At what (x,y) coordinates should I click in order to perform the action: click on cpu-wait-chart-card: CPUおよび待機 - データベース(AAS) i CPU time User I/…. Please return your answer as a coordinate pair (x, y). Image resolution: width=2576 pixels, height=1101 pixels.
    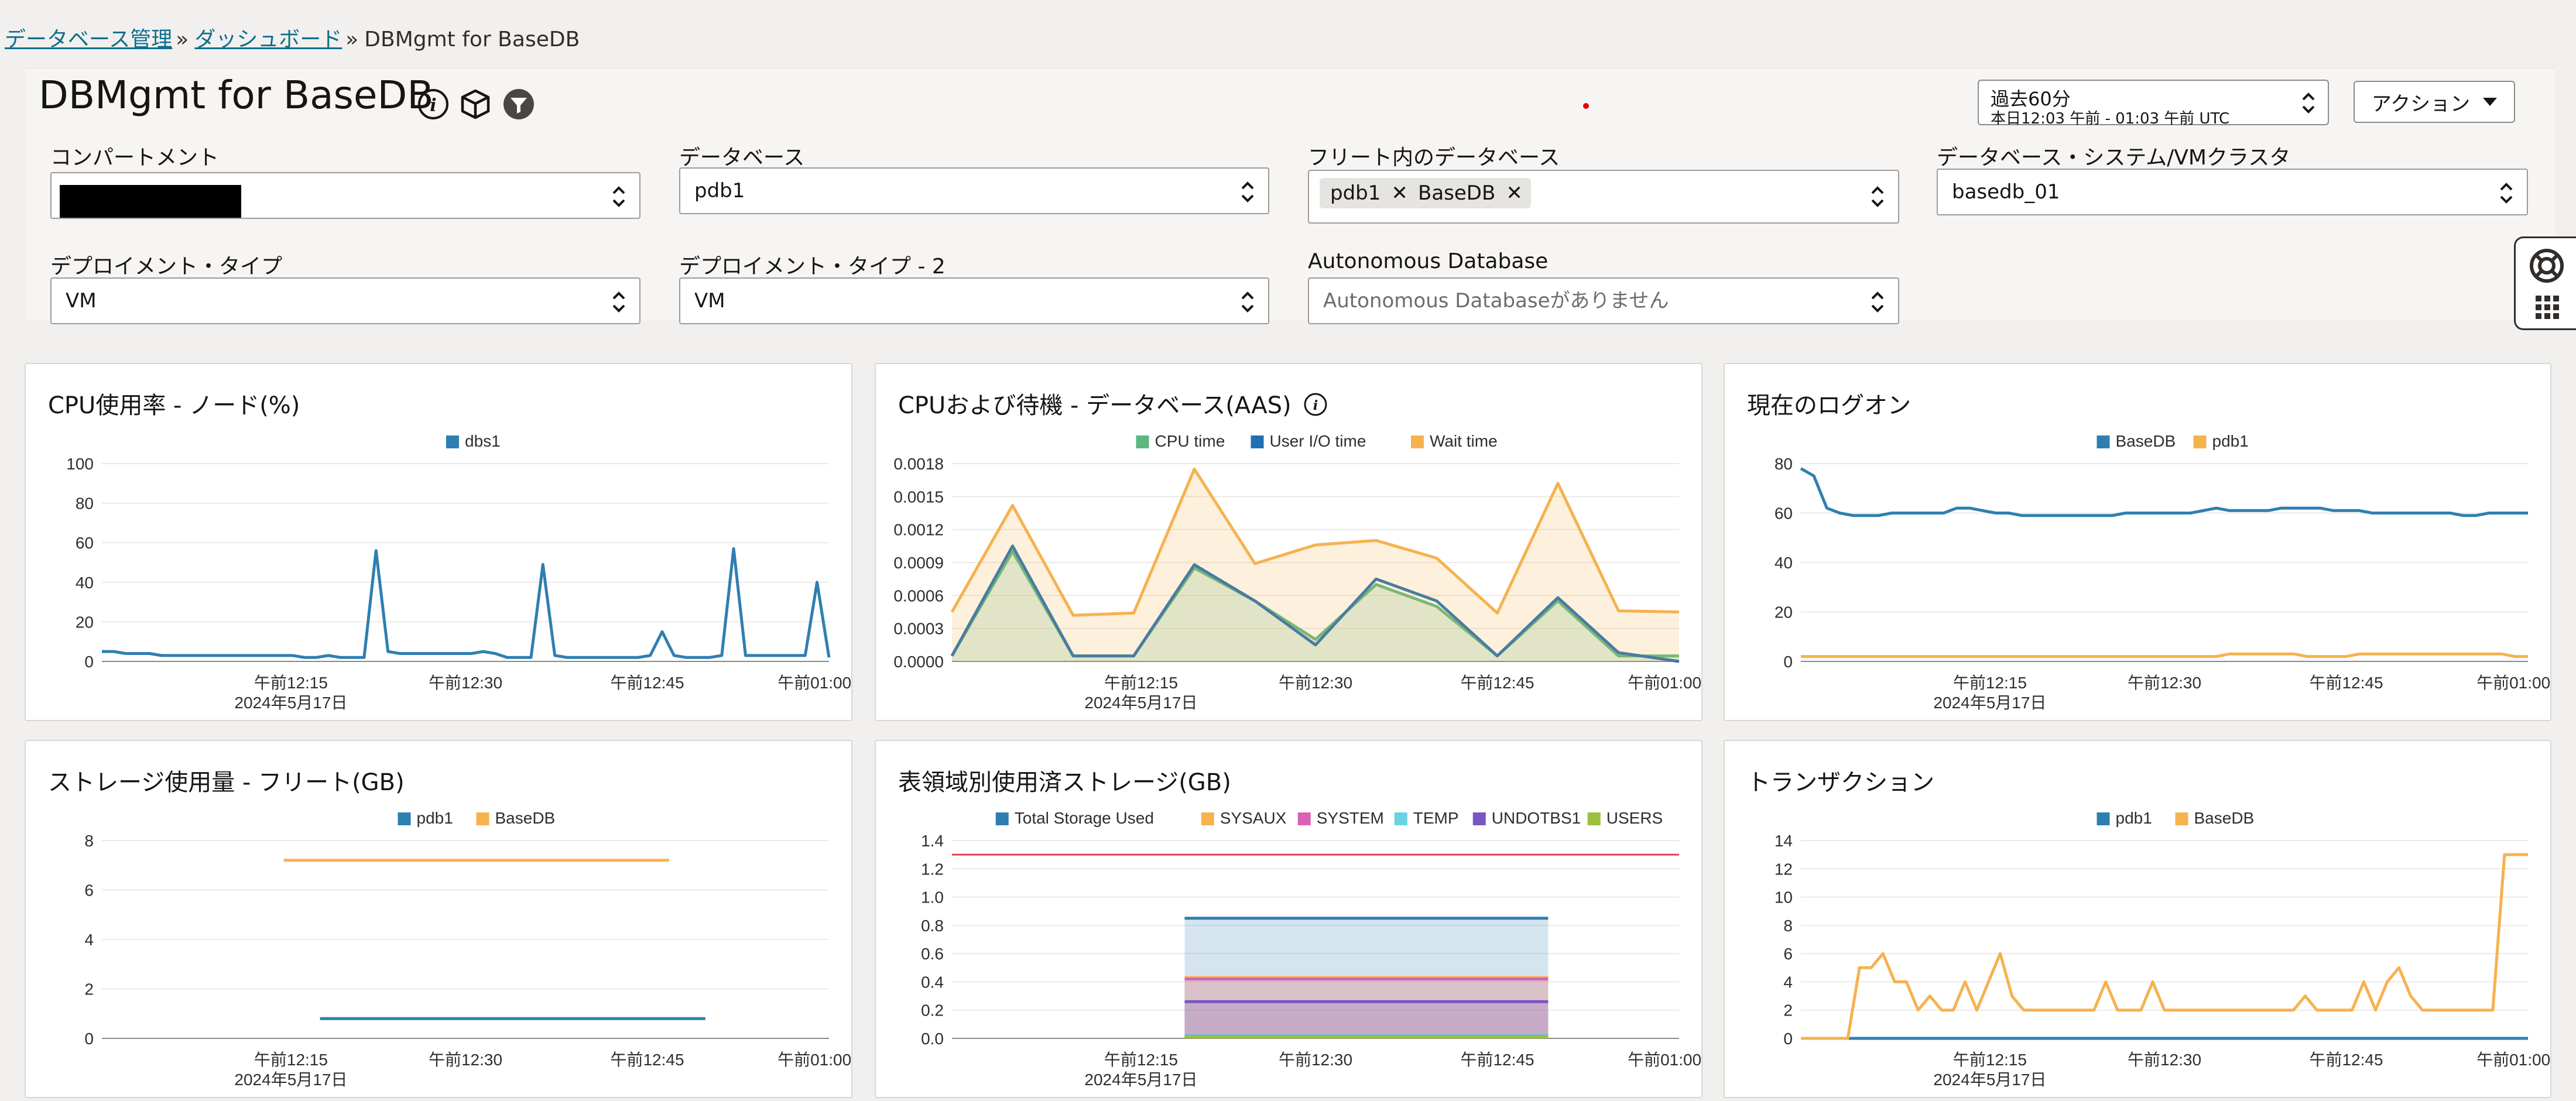
    Looking at the image, I should click on (1289, 542).